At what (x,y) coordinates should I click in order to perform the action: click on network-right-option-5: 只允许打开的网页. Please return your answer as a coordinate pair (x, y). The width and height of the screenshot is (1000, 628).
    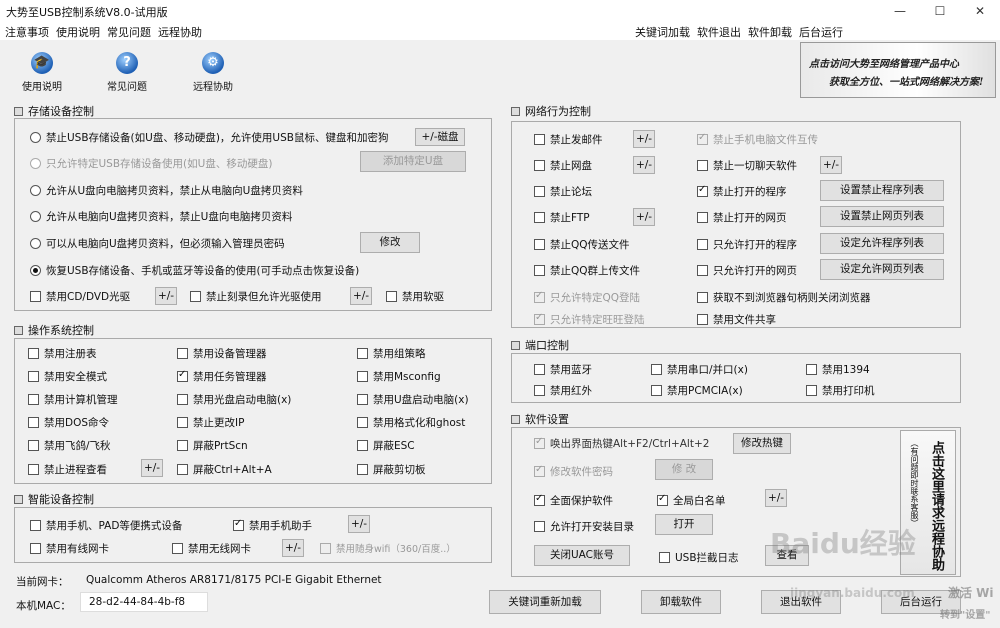
    Looking at the image, I should click on (747, 270).